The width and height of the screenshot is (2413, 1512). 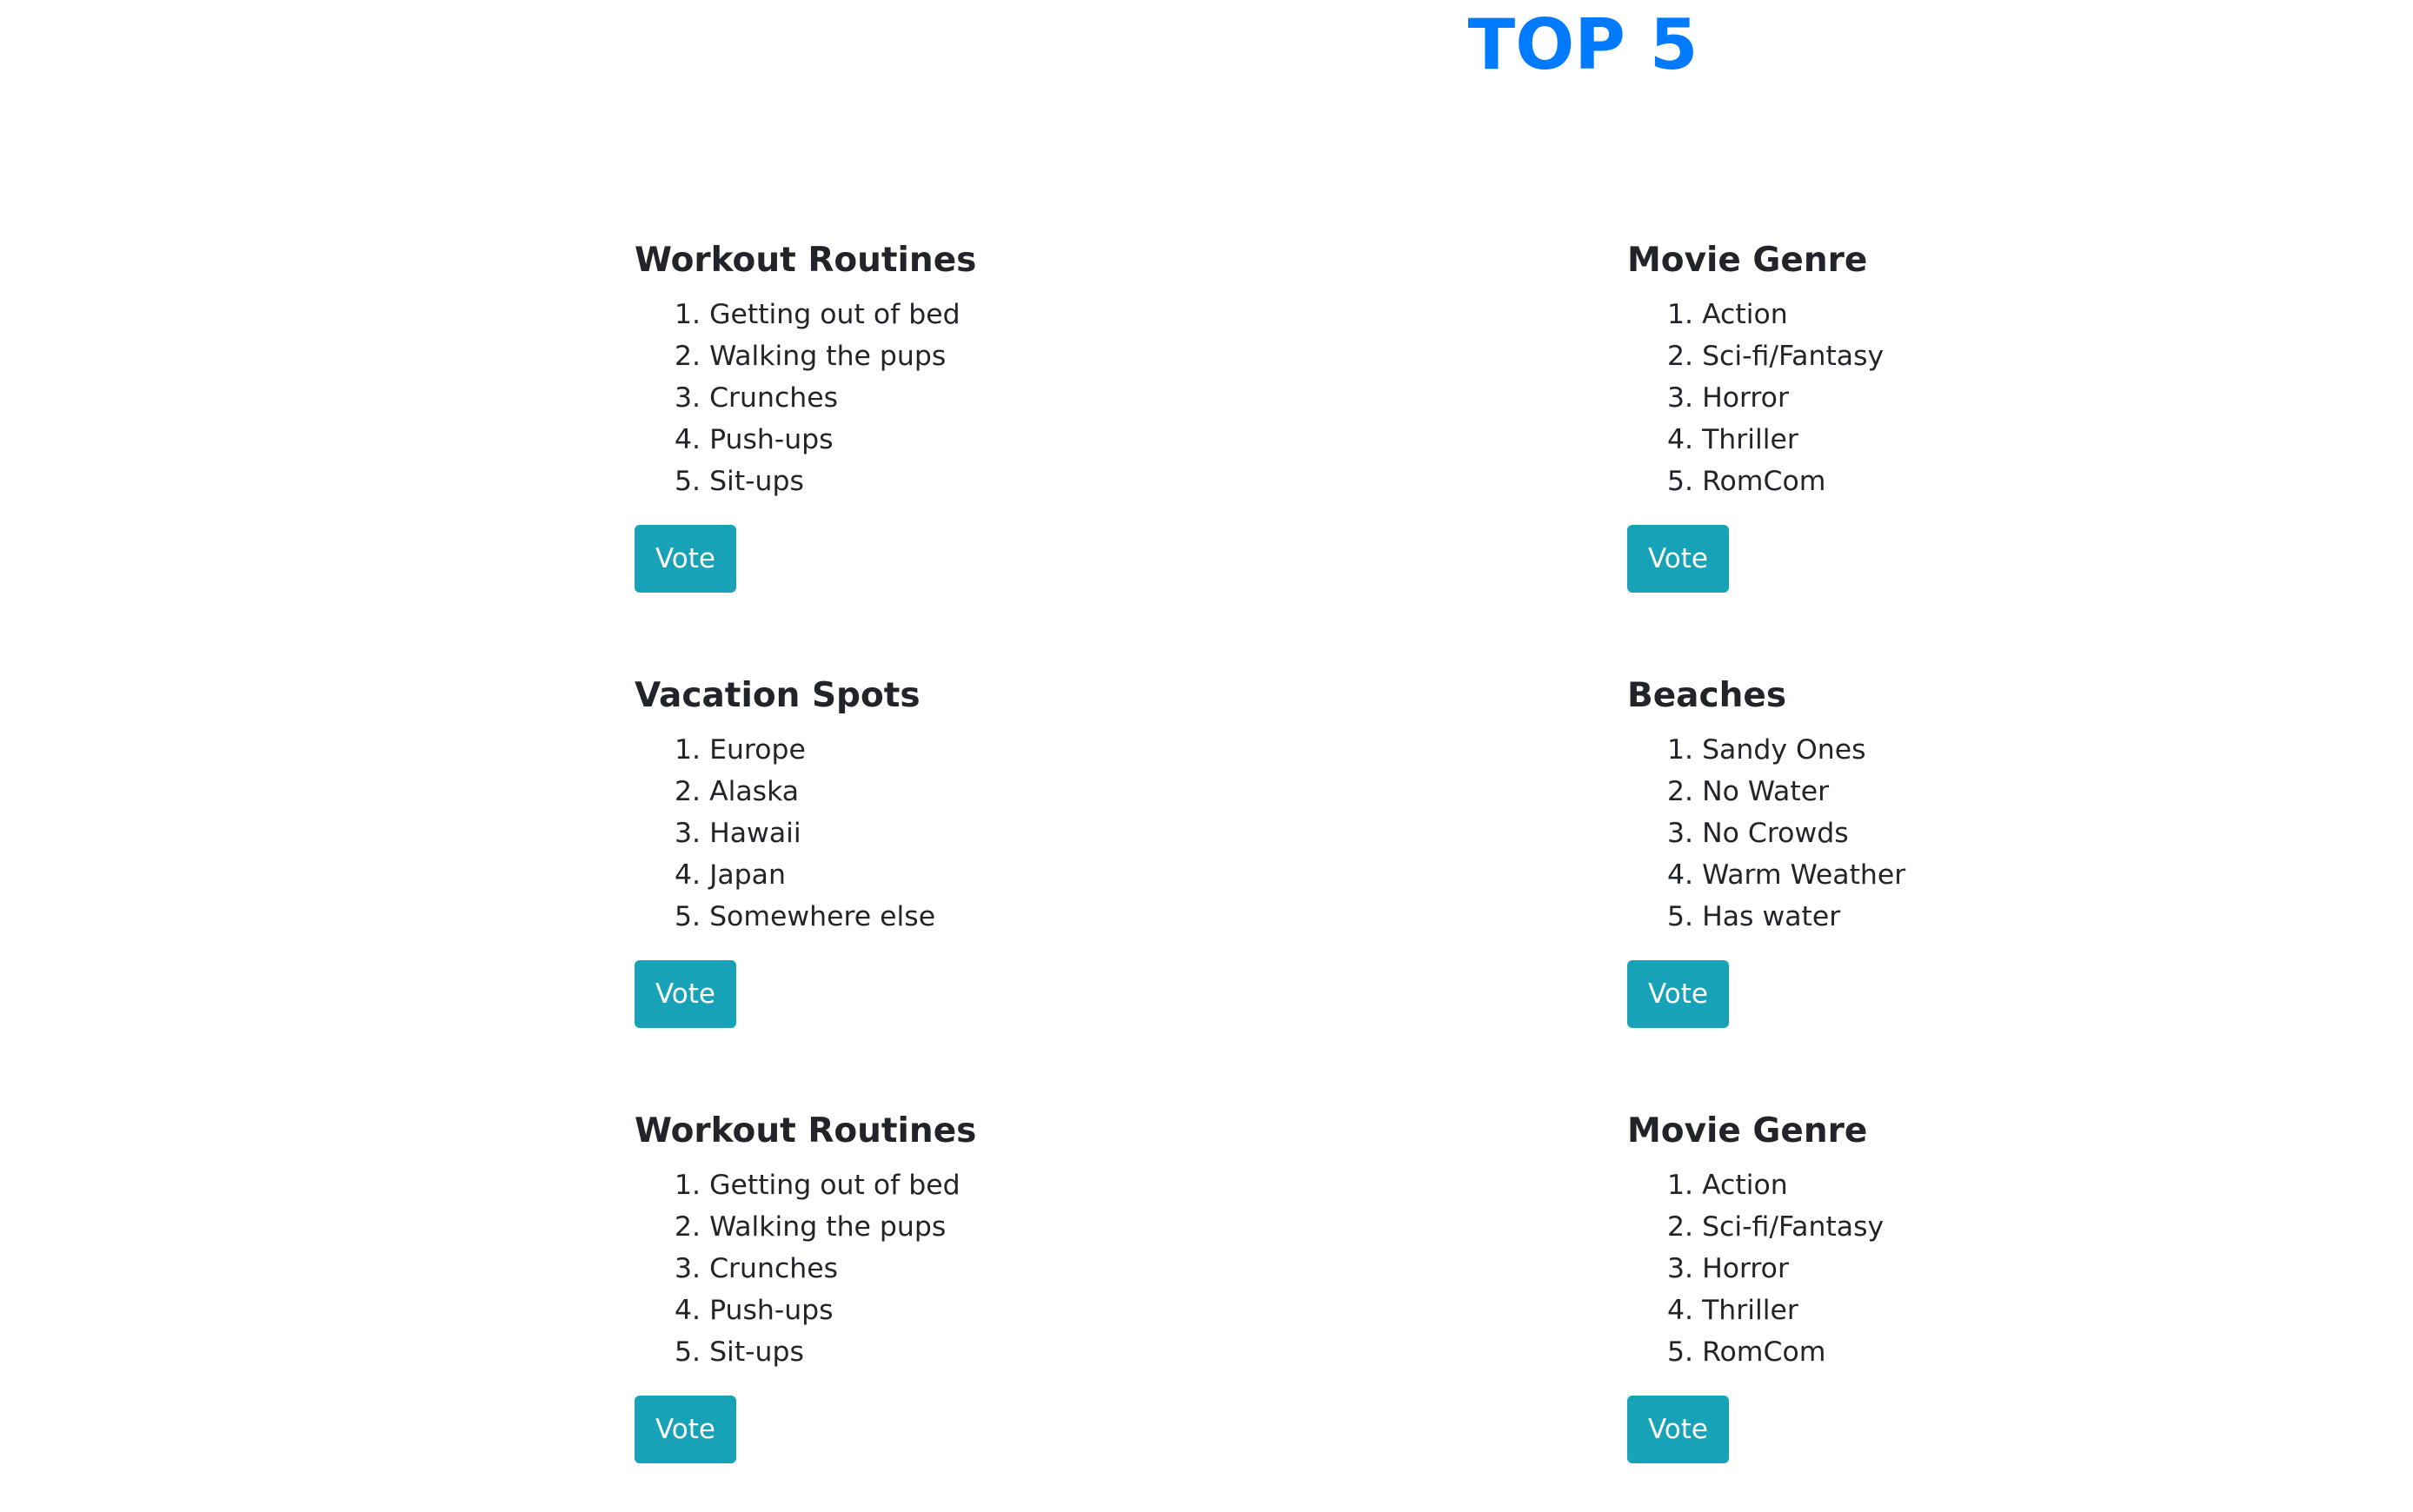 What do you see at coordinates (1748, 791) in the screenshot?
I see `list-item: 2. No Water` at bounding box center [1748, 791].